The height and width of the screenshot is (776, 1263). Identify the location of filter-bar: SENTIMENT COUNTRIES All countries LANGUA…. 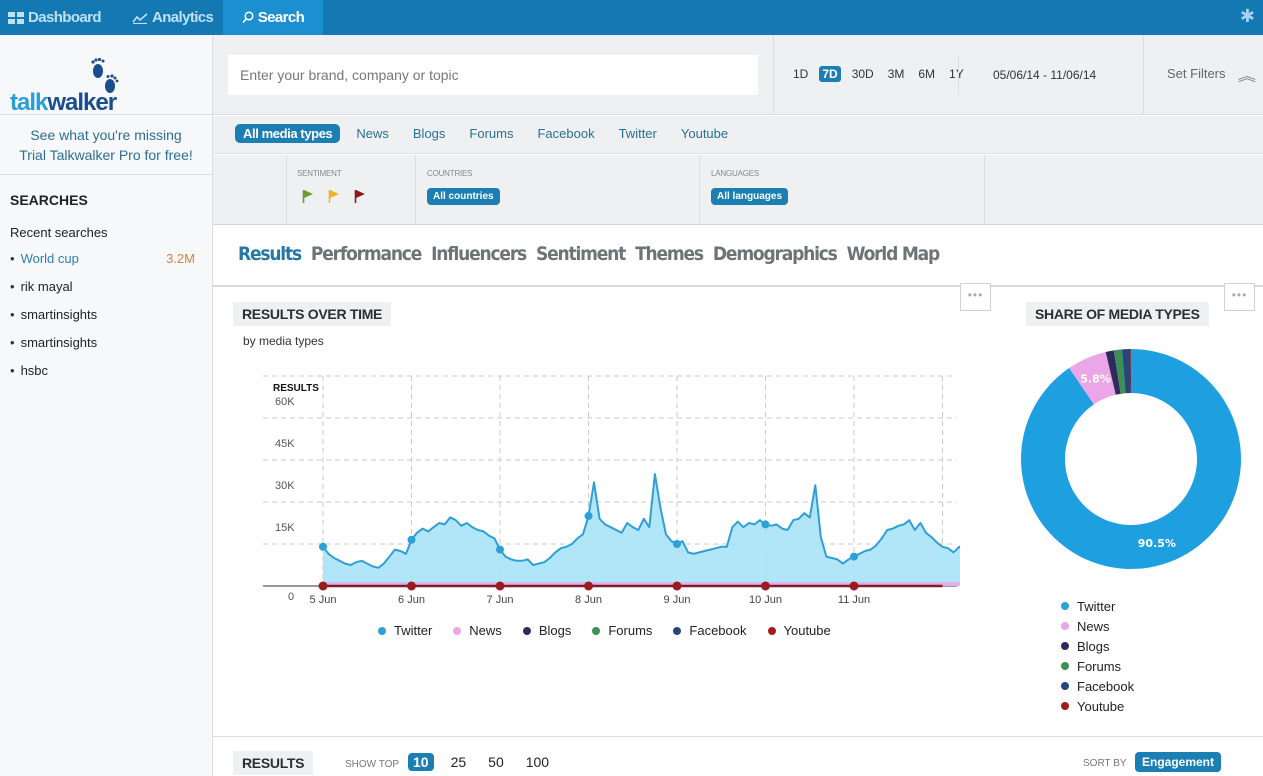
(738, 190).